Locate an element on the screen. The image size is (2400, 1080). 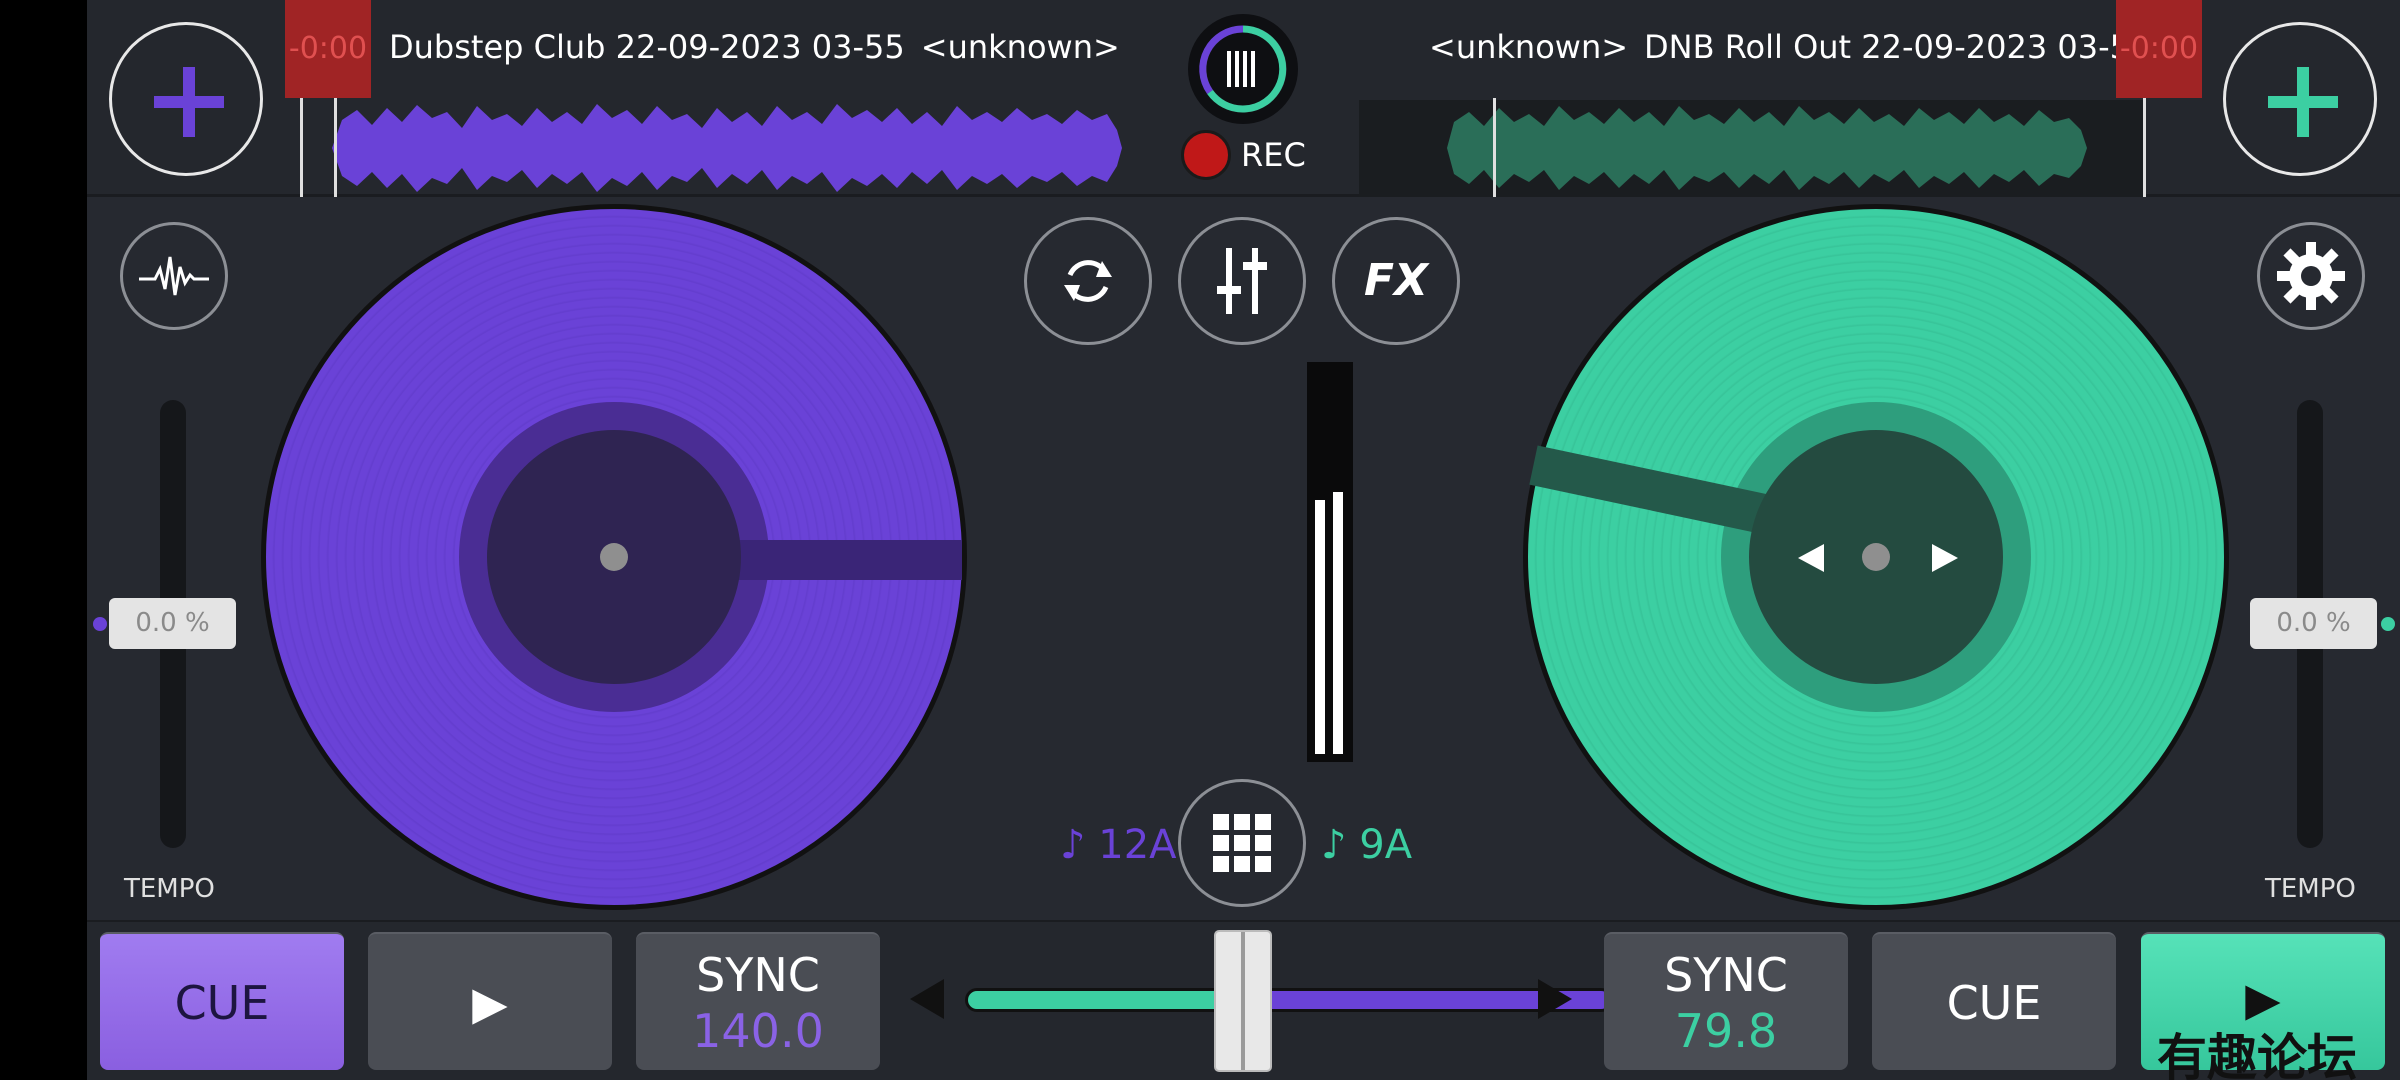
crossfader-track-left is located at coordinates (1105, 1000).